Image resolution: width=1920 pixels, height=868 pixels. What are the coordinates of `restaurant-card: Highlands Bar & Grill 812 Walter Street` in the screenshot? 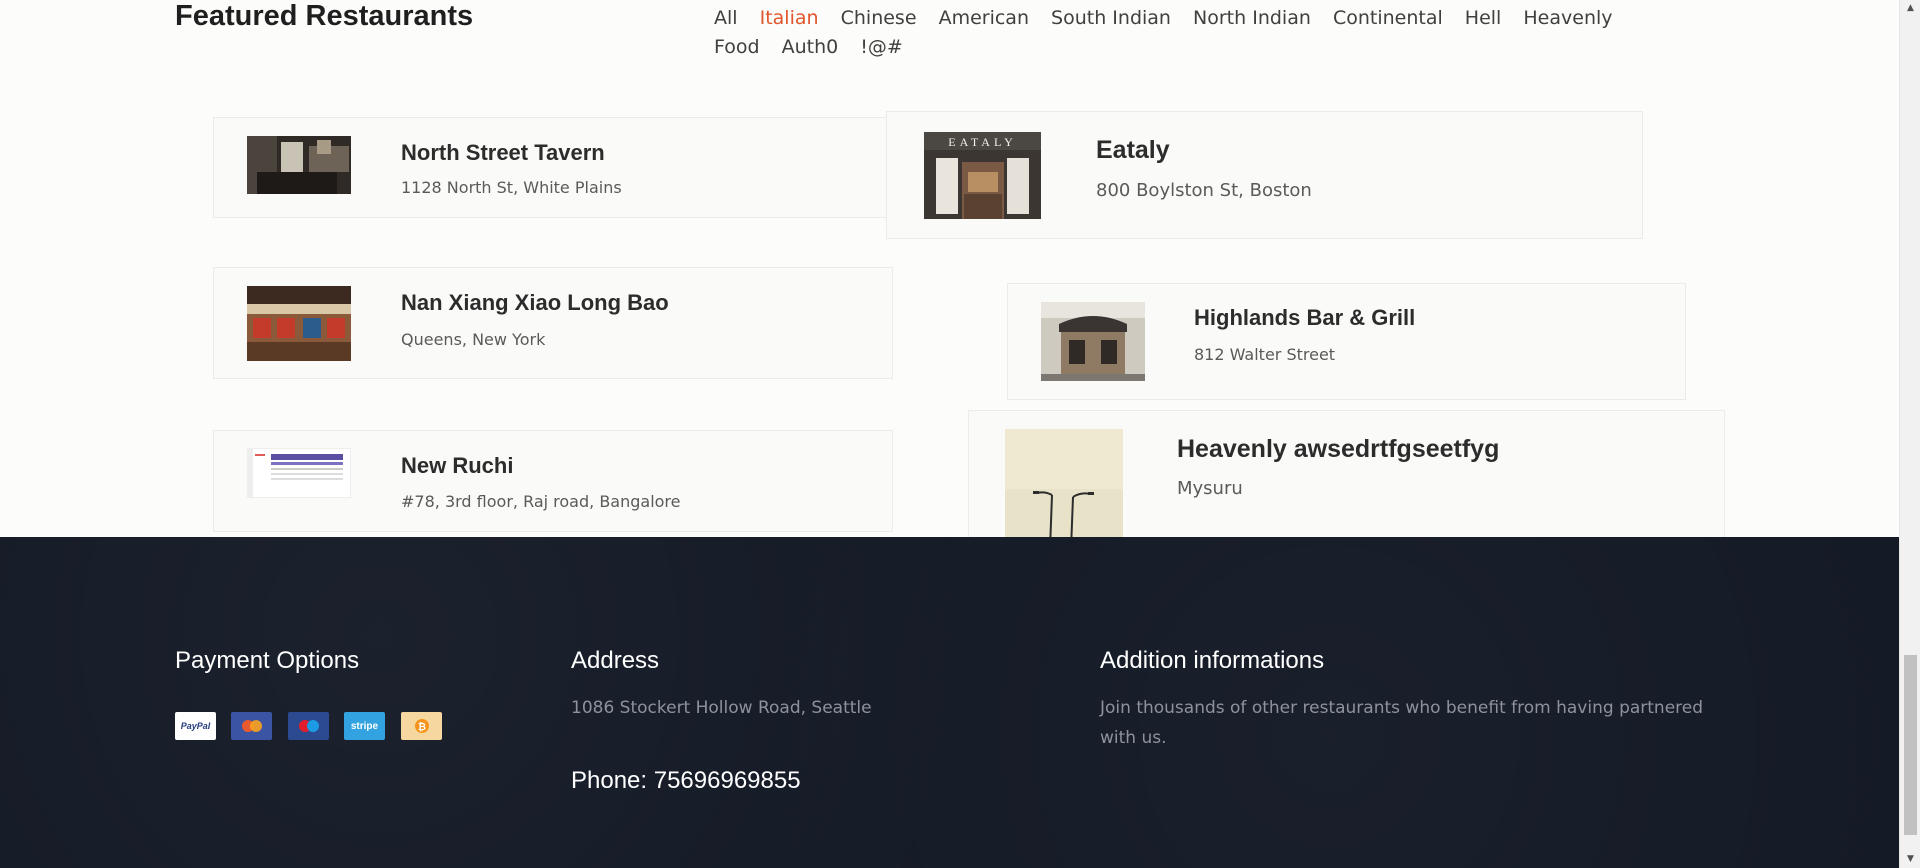 It's located at (1346, 341).